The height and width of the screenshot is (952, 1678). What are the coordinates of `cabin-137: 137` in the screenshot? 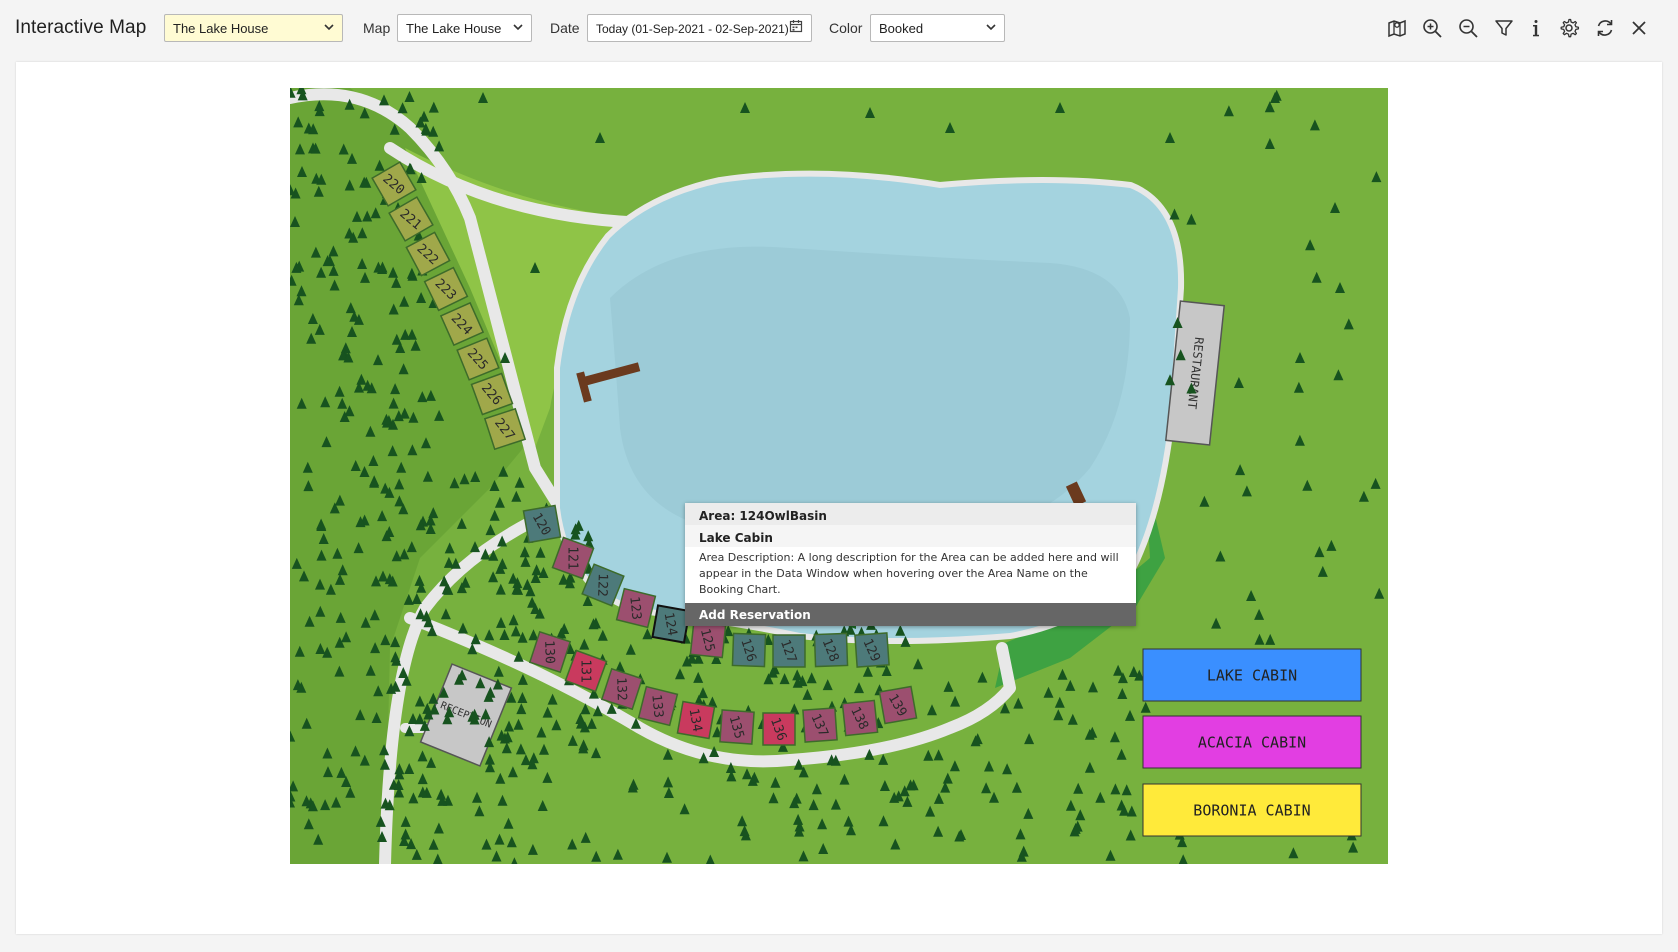 It's located at (820, 725).